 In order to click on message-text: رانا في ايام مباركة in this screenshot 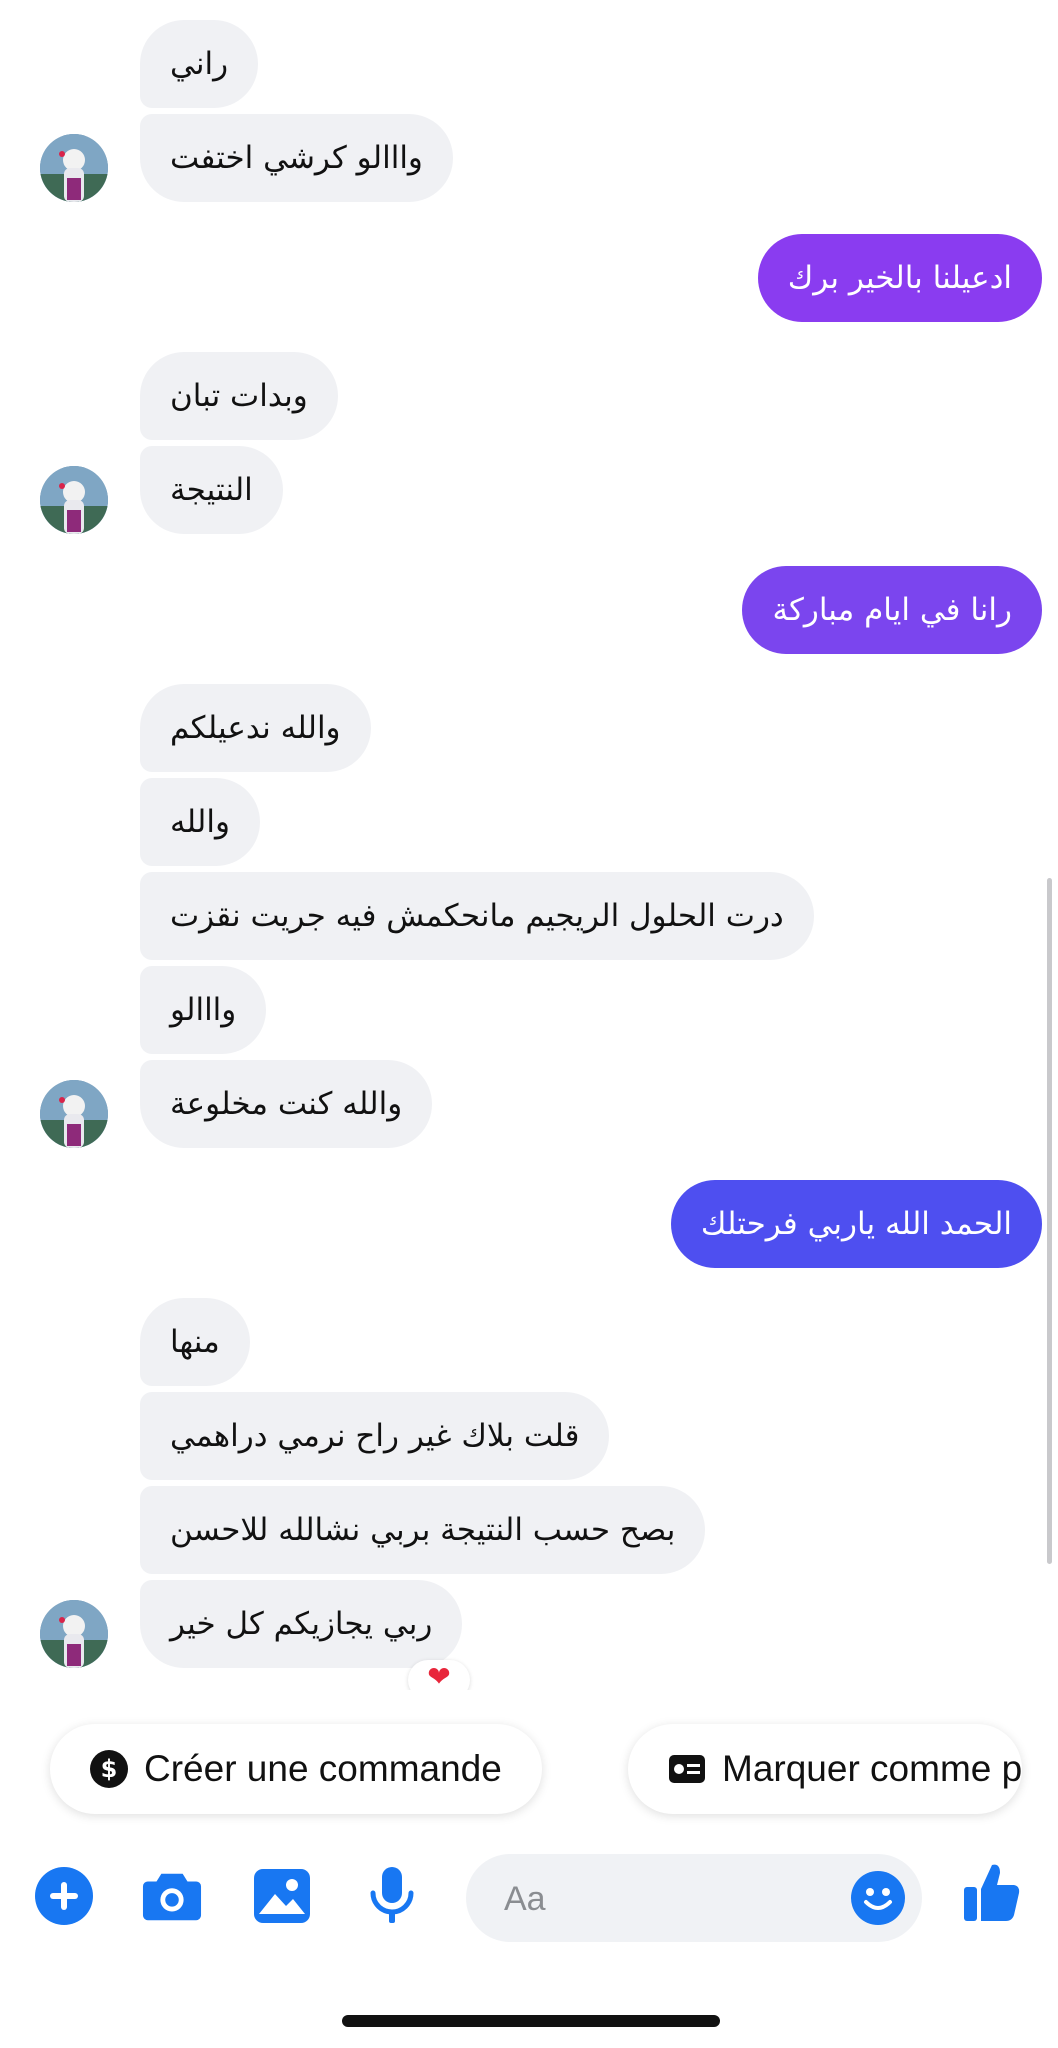, I will do `click(892, 610)`.